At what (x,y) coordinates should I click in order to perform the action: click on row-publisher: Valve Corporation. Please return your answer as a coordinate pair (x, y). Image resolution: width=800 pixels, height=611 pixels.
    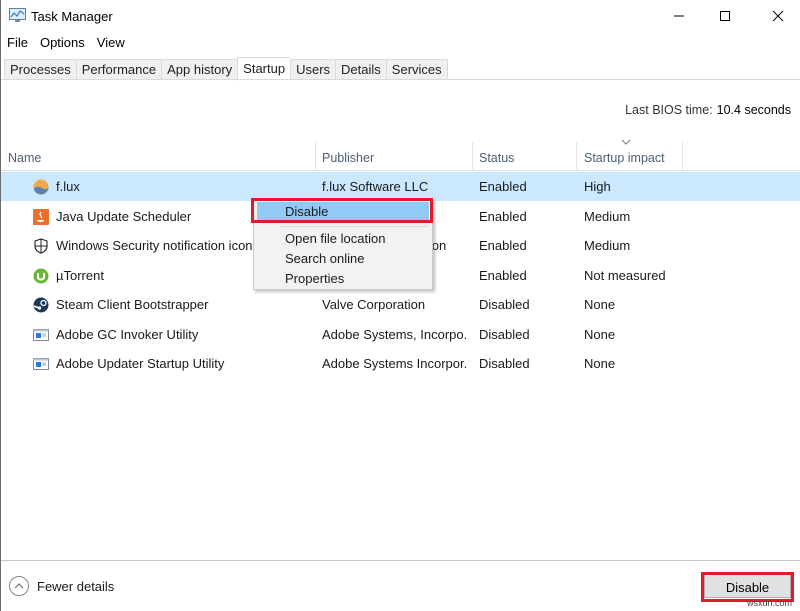
    Looking at the image, I should click on (374, 304).